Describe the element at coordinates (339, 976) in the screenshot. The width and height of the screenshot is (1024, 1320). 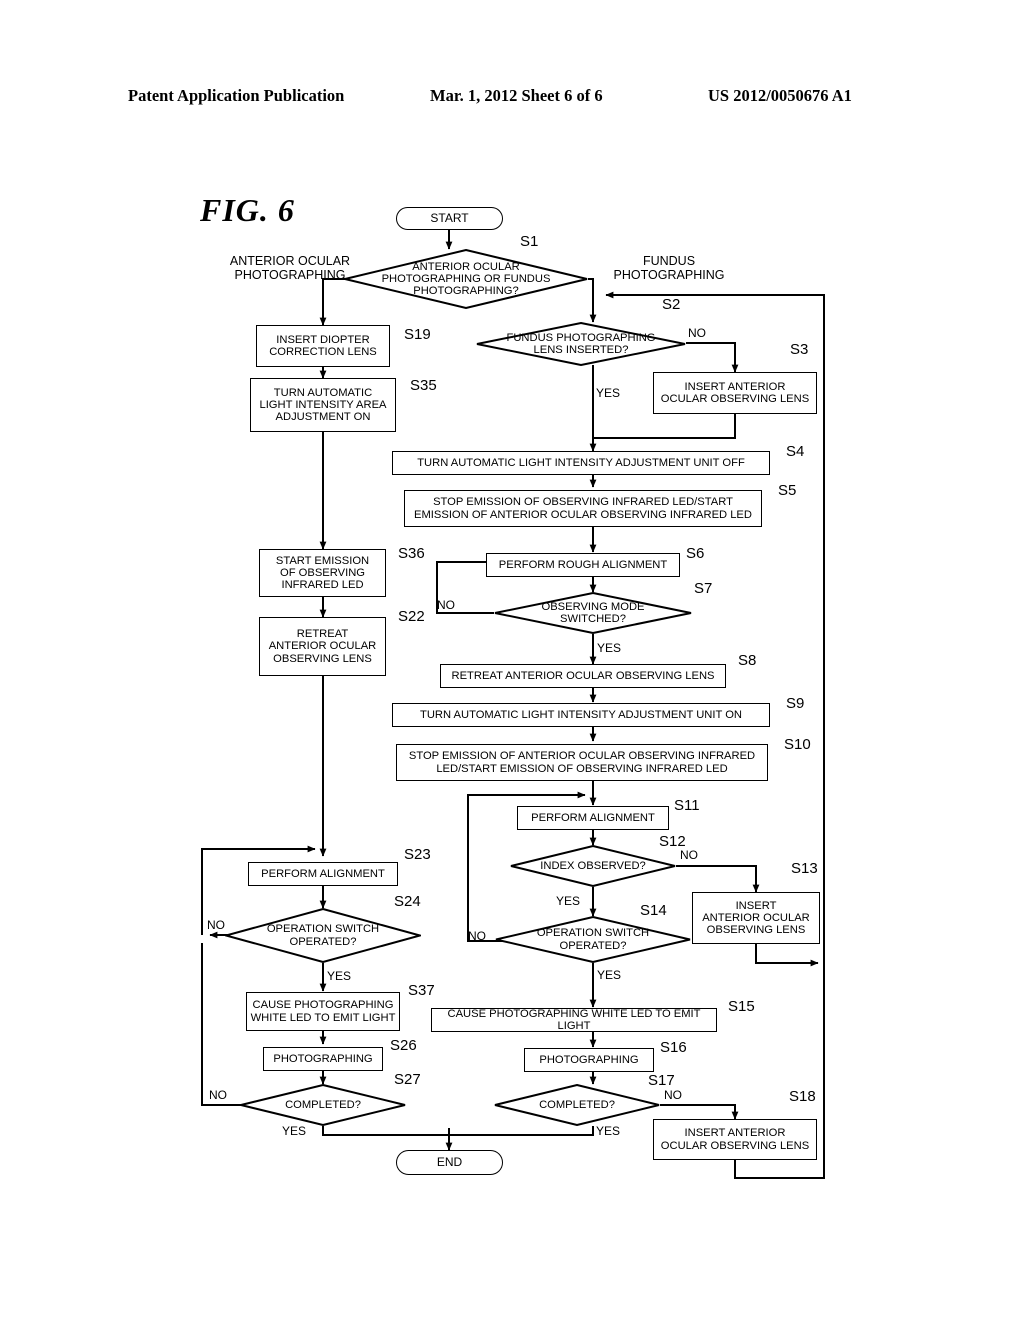
I see `branch-s24-yes: YES` at that location.